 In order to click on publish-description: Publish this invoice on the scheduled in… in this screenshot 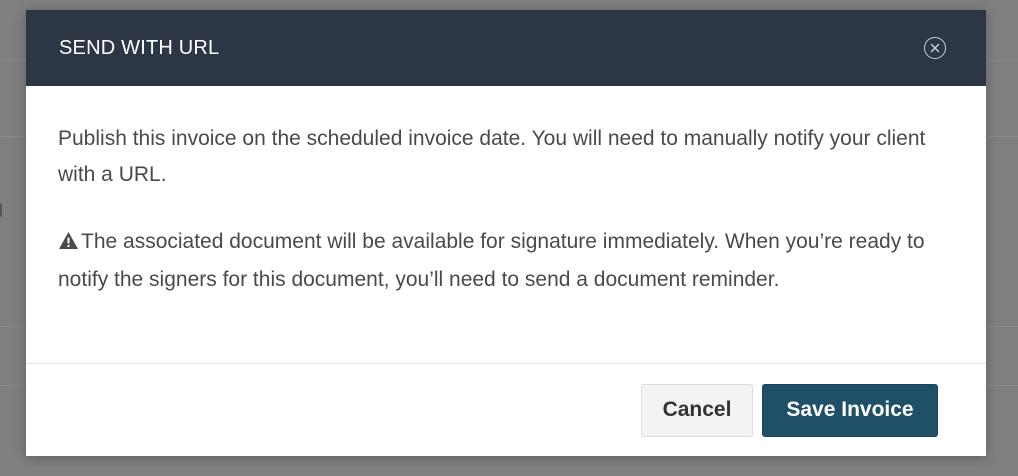, I will do `click(492, 156)`.